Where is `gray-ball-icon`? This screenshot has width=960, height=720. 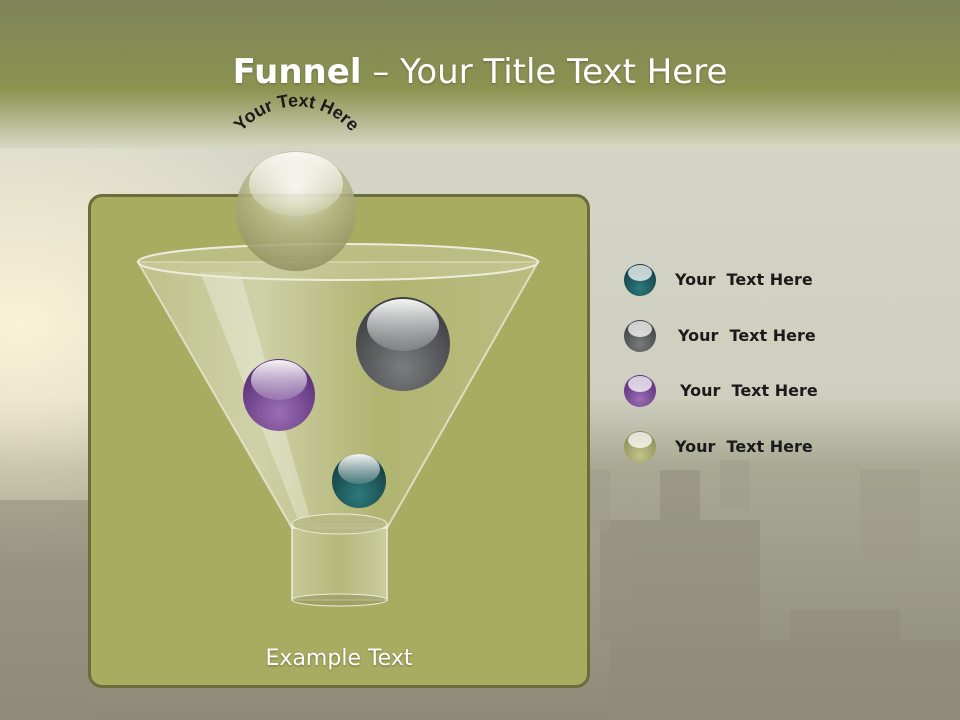
gray-ball-icon is located at coordinates (640, 336).